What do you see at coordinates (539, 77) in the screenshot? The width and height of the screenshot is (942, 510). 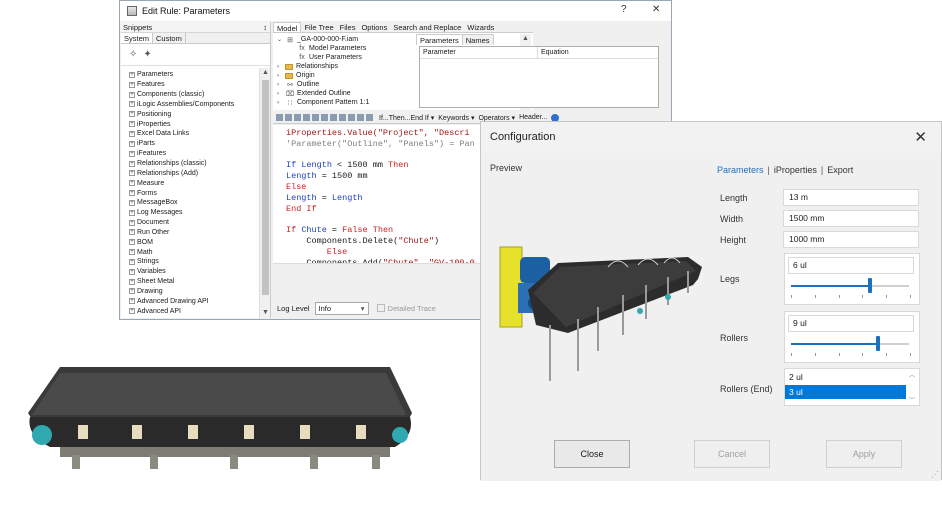 I see `parameters-grid: Parameter Equation` at bounding box center [539, 77].